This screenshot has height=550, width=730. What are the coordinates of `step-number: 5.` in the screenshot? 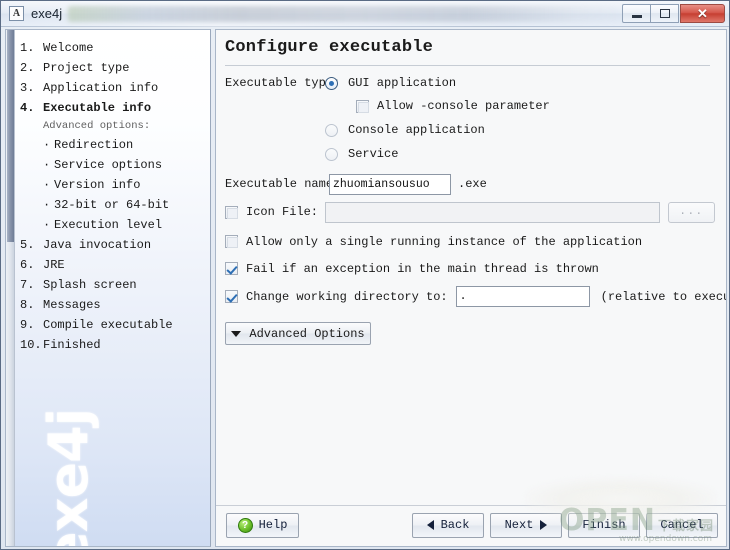 It's located at (27, 245).